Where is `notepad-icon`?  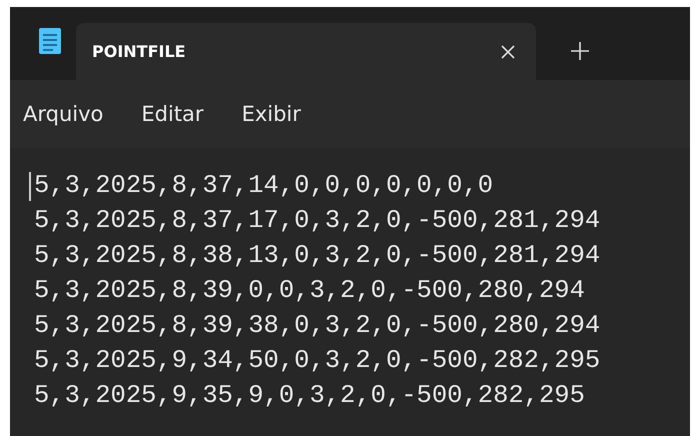 notepad-icon is located at coordinates (50, 41).